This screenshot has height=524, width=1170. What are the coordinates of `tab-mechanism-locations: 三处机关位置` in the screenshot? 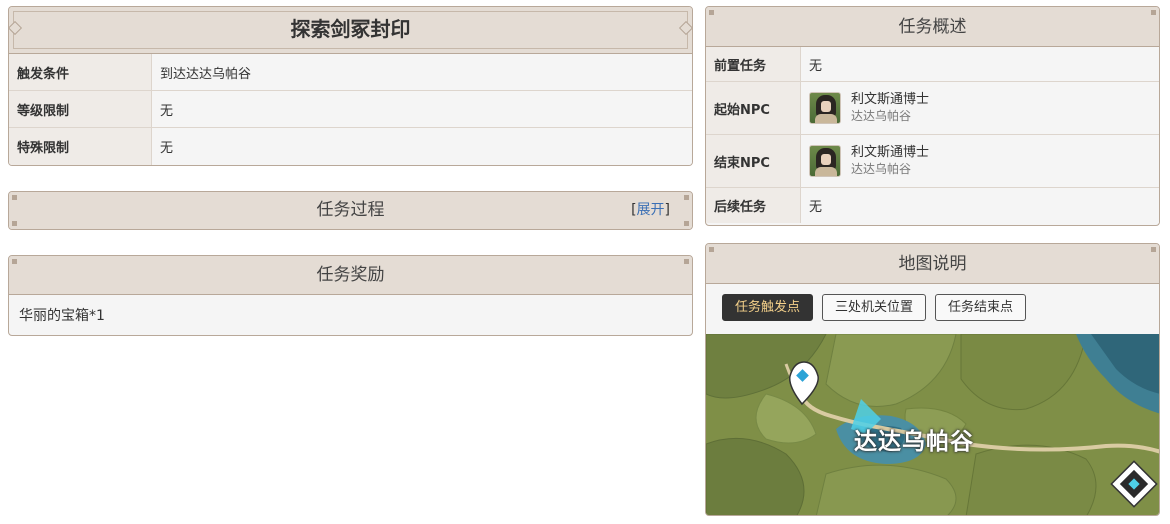 It's located at (874, 307).